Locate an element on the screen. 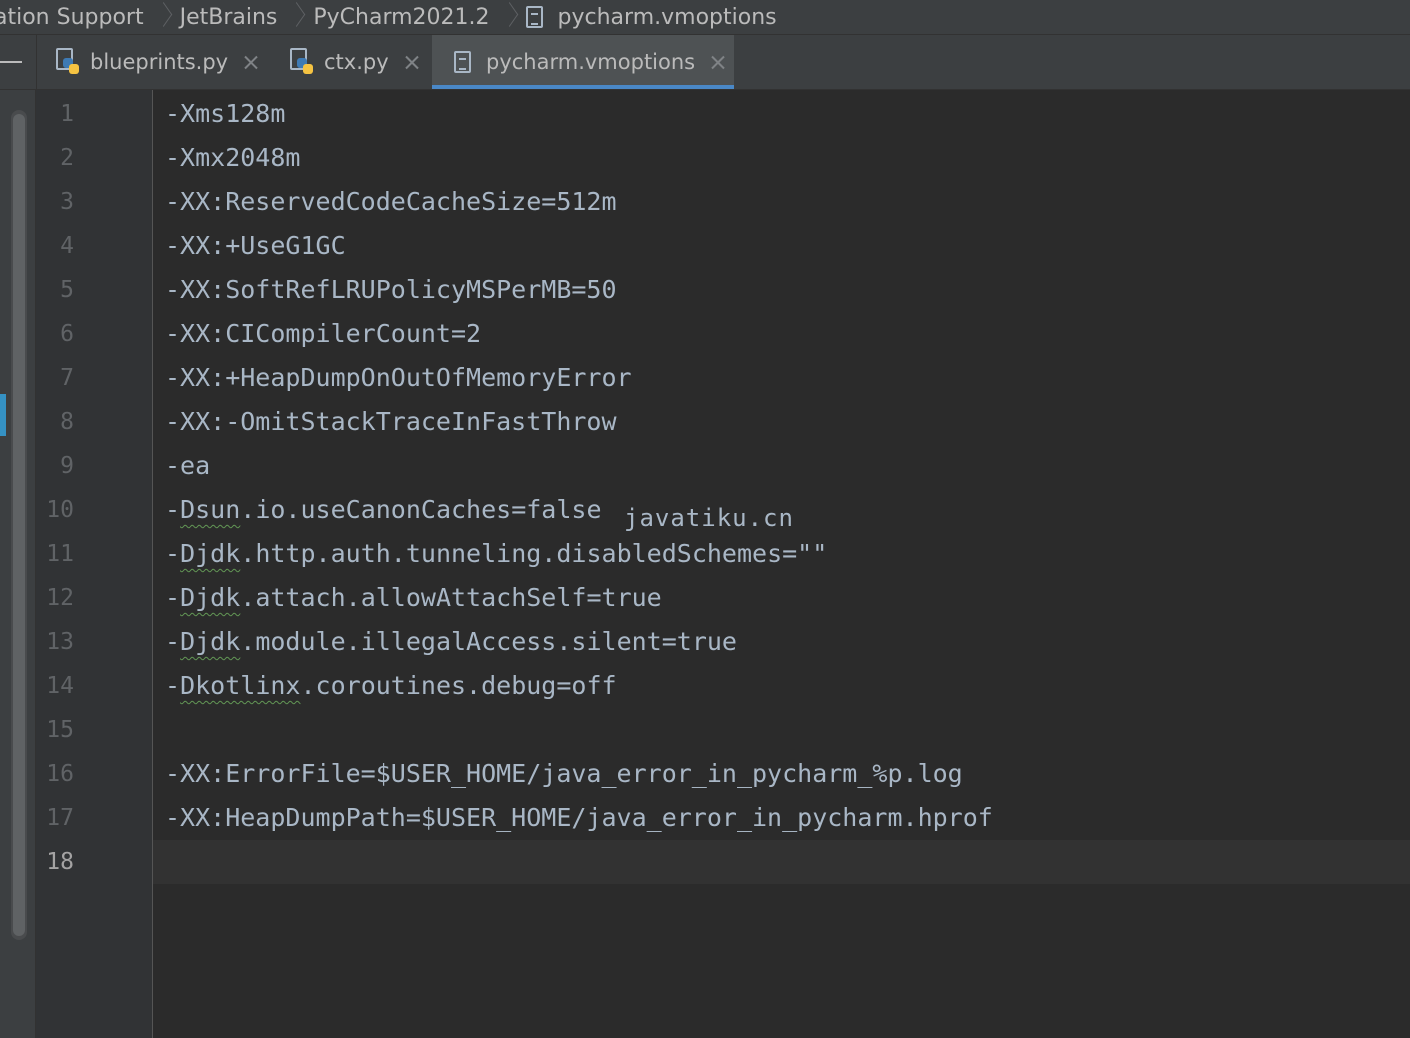 The width and height of the screenshot is (1410, 1038). tab-blueprints-py: blueprints.py is located at coordinates (162, 62).